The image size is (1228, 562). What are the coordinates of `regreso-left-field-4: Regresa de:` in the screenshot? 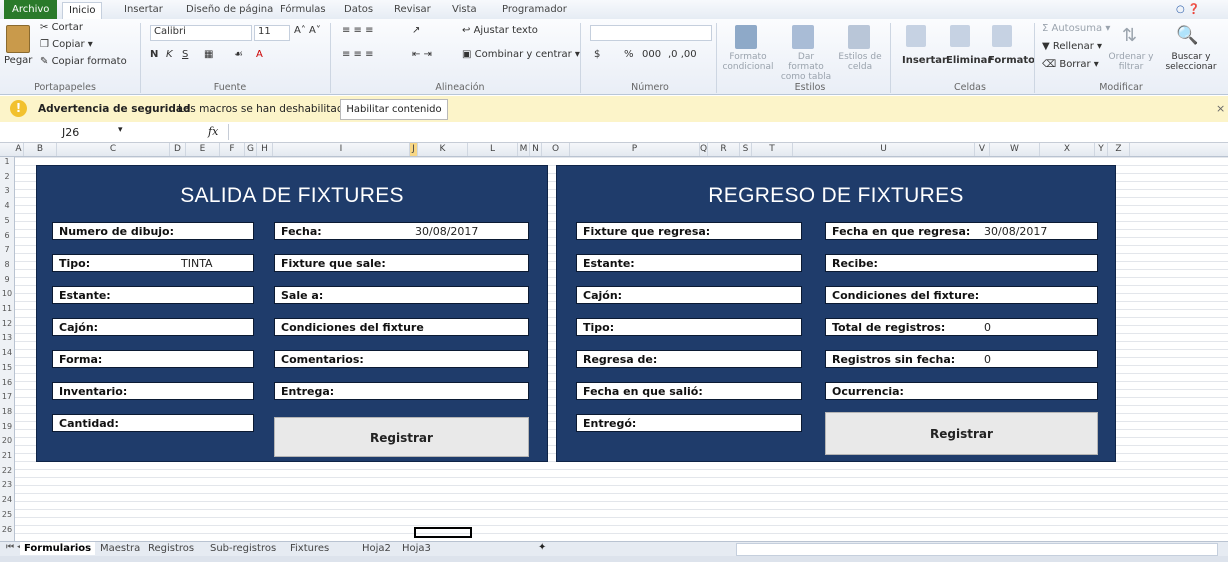 It's located at (689, 359).